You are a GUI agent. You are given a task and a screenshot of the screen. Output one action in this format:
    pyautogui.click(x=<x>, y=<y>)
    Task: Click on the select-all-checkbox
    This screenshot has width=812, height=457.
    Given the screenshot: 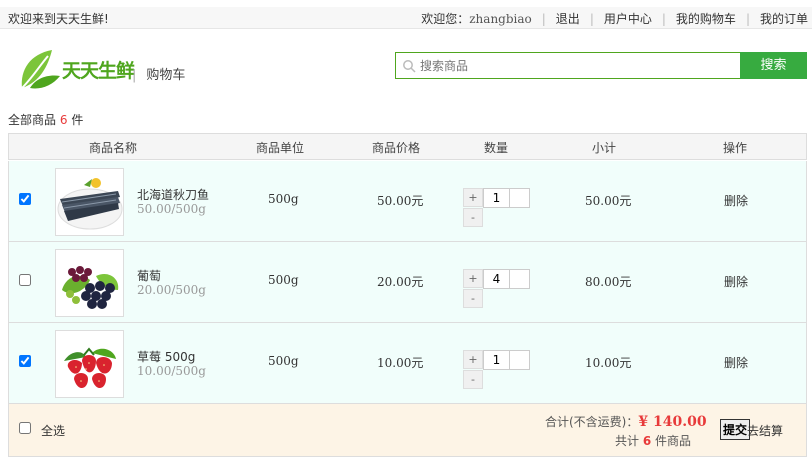 What is the action you would take?
    pyautogui.click(x=25, y=428)
    